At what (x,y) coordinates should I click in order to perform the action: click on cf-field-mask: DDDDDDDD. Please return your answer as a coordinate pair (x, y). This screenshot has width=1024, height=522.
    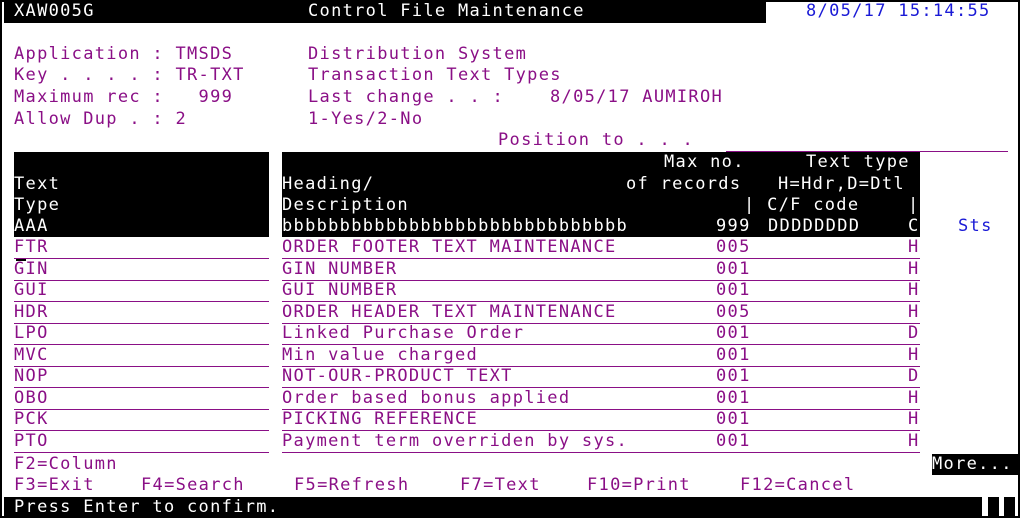
    Looking at the image, I should click on (814, 226).